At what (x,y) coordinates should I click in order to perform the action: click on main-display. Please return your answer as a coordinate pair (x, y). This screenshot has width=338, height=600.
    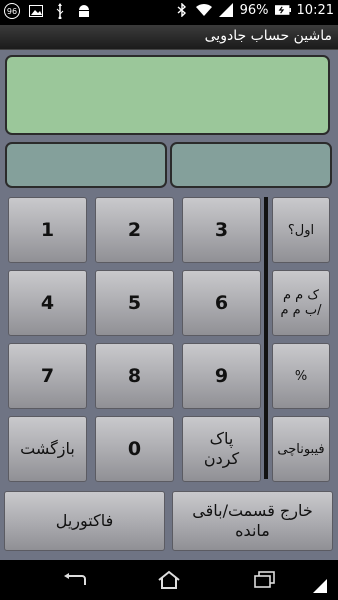
    Looking at the image, I should click on (167, 95).